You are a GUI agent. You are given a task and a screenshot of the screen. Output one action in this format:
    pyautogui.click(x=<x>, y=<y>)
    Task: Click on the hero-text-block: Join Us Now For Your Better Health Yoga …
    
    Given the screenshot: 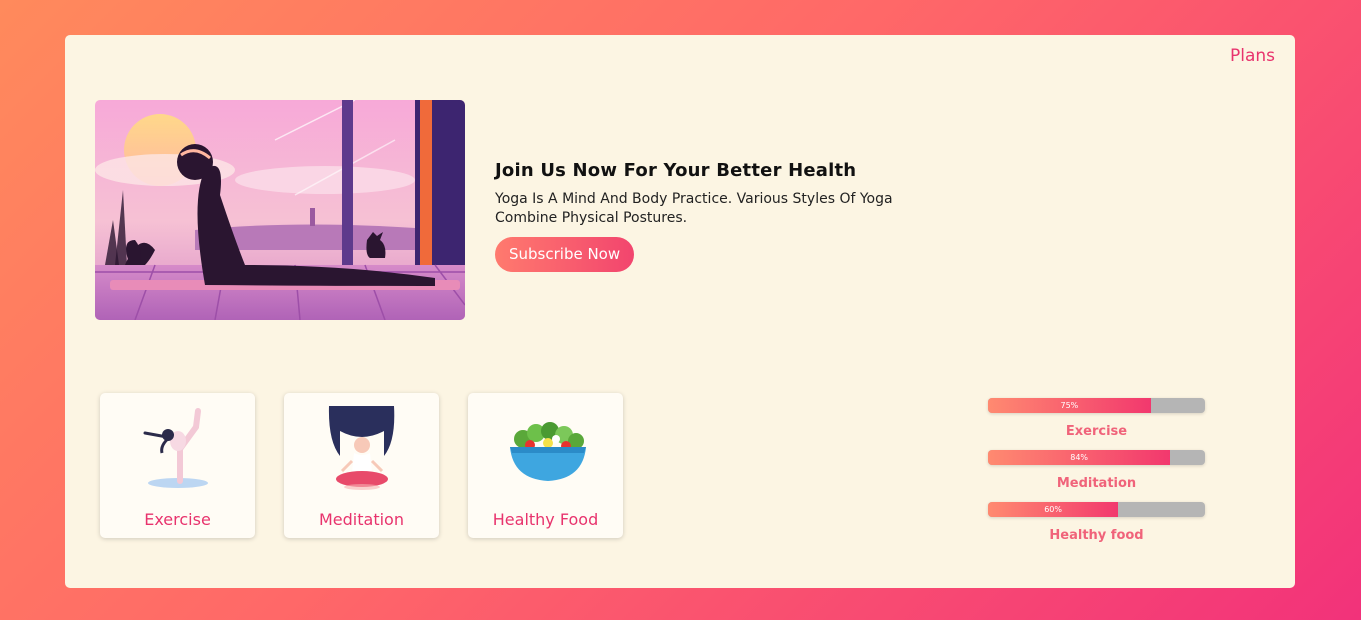 What is the action you would take?
    pyautogui.click(x=715, y=216)
    